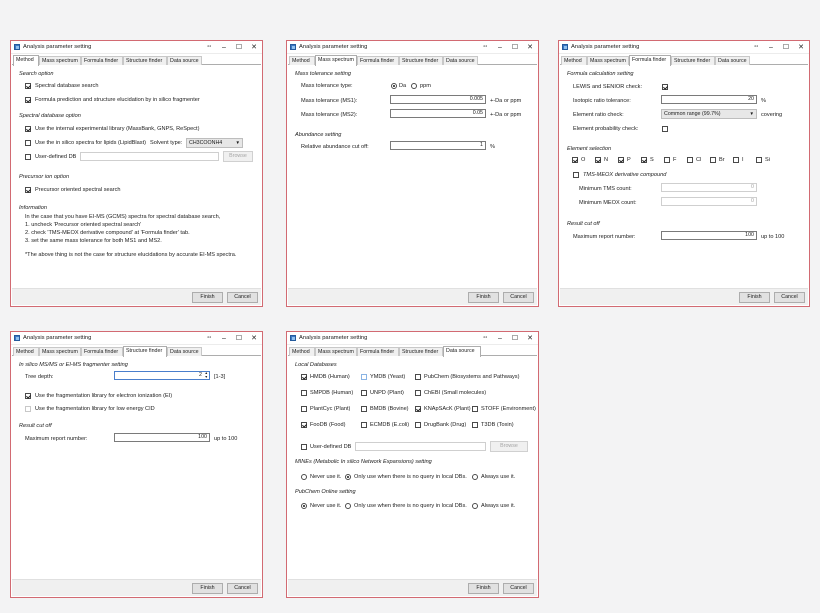  What do you see at coordinates (304, 506) in the screenshot?
I see `pubchem-never-radio` at bounding box center [304, 506].